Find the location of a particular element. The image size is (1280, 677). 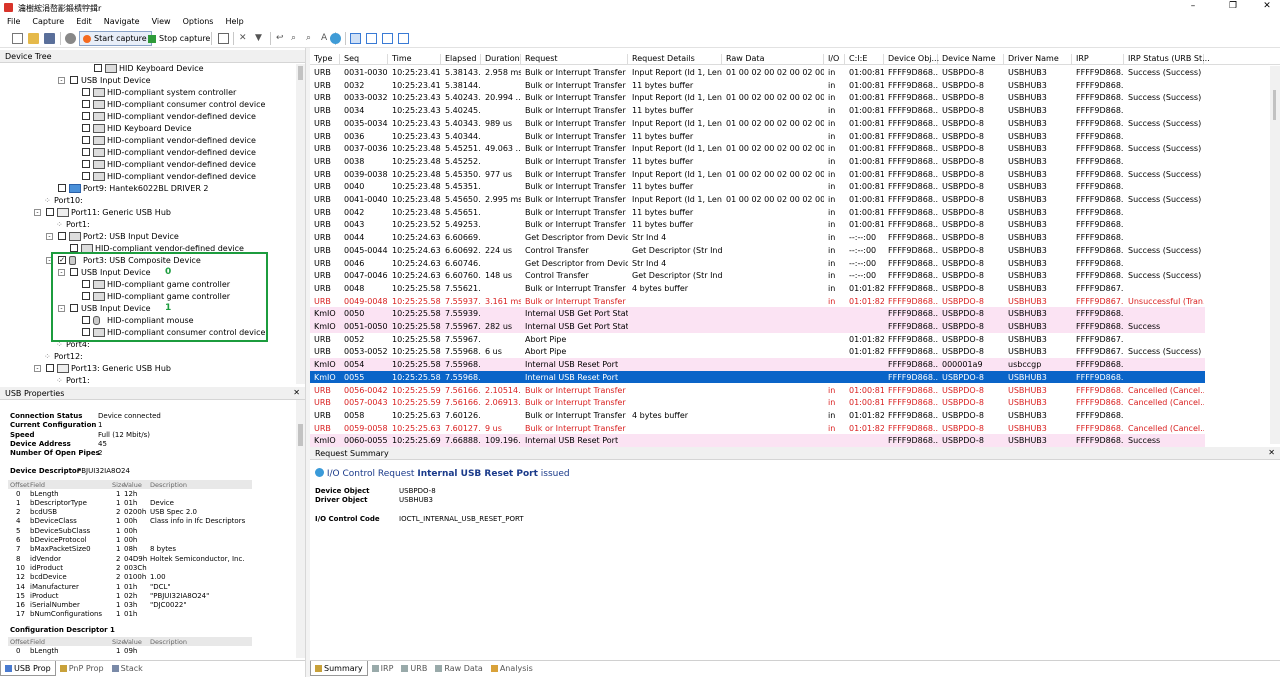

tree-node: ⁘ Port12: is located at coordinates (150, 357).